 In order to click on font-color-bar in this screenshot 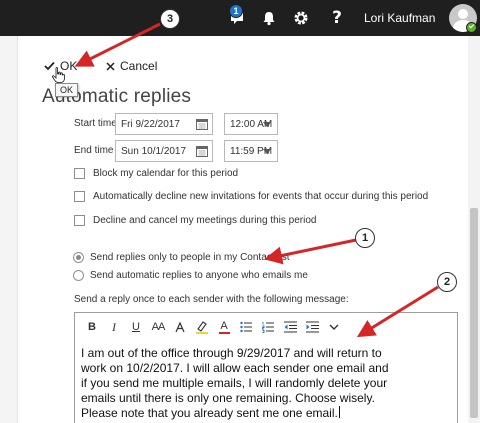, I will do `click(224, 332)`.